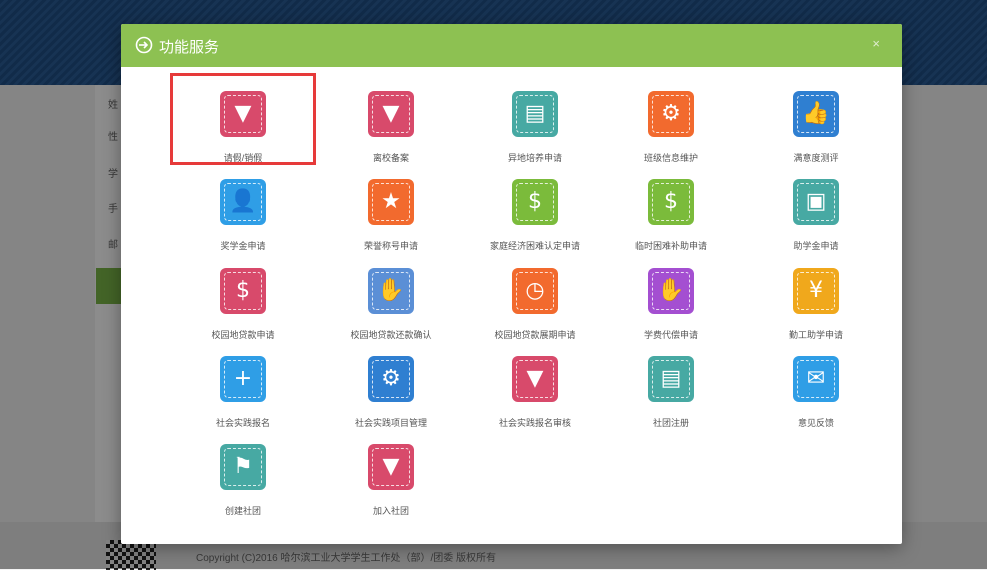 This screenshot has width=987, height=570. I want to click on service-tile: ✋ 校园地贷款还款确认, so click(391, 296).